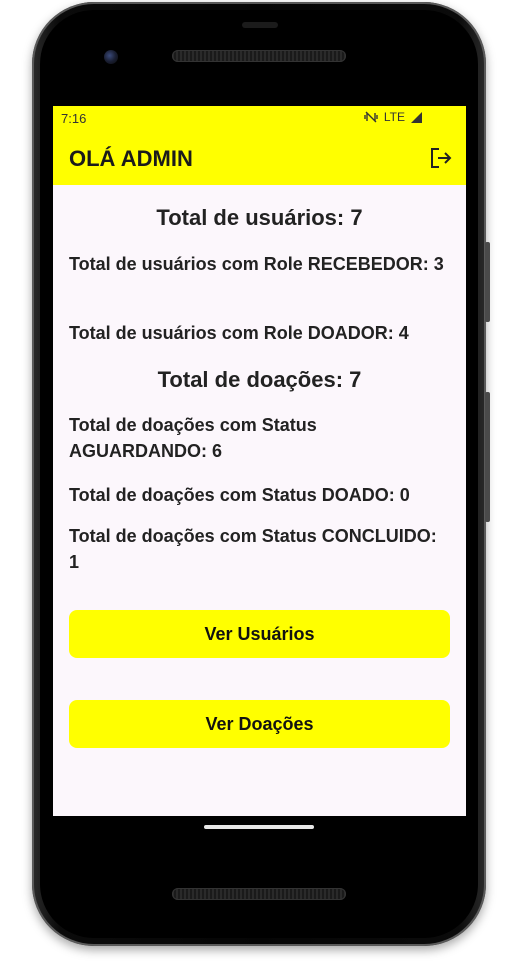 This screenshot has height=966, width=522. Describe the element at coordinates (487, 457) in the screenshot. I see `power-button` at that location.